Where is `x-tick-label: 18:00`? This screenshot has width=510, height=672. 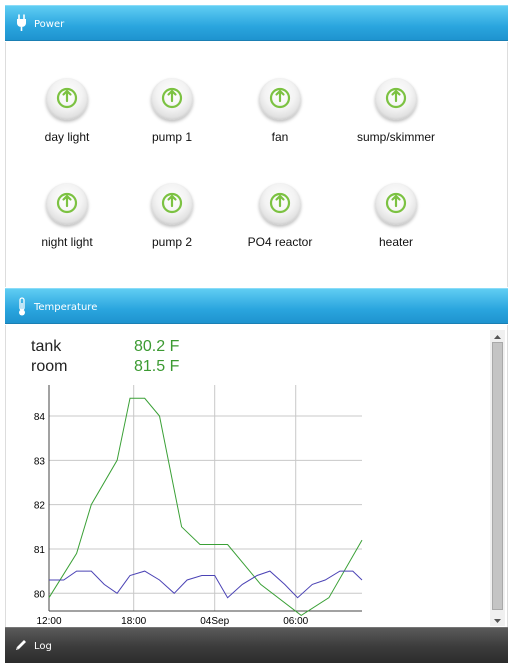
x-tick-label: 18:00 is located at coordinates (133, 621).